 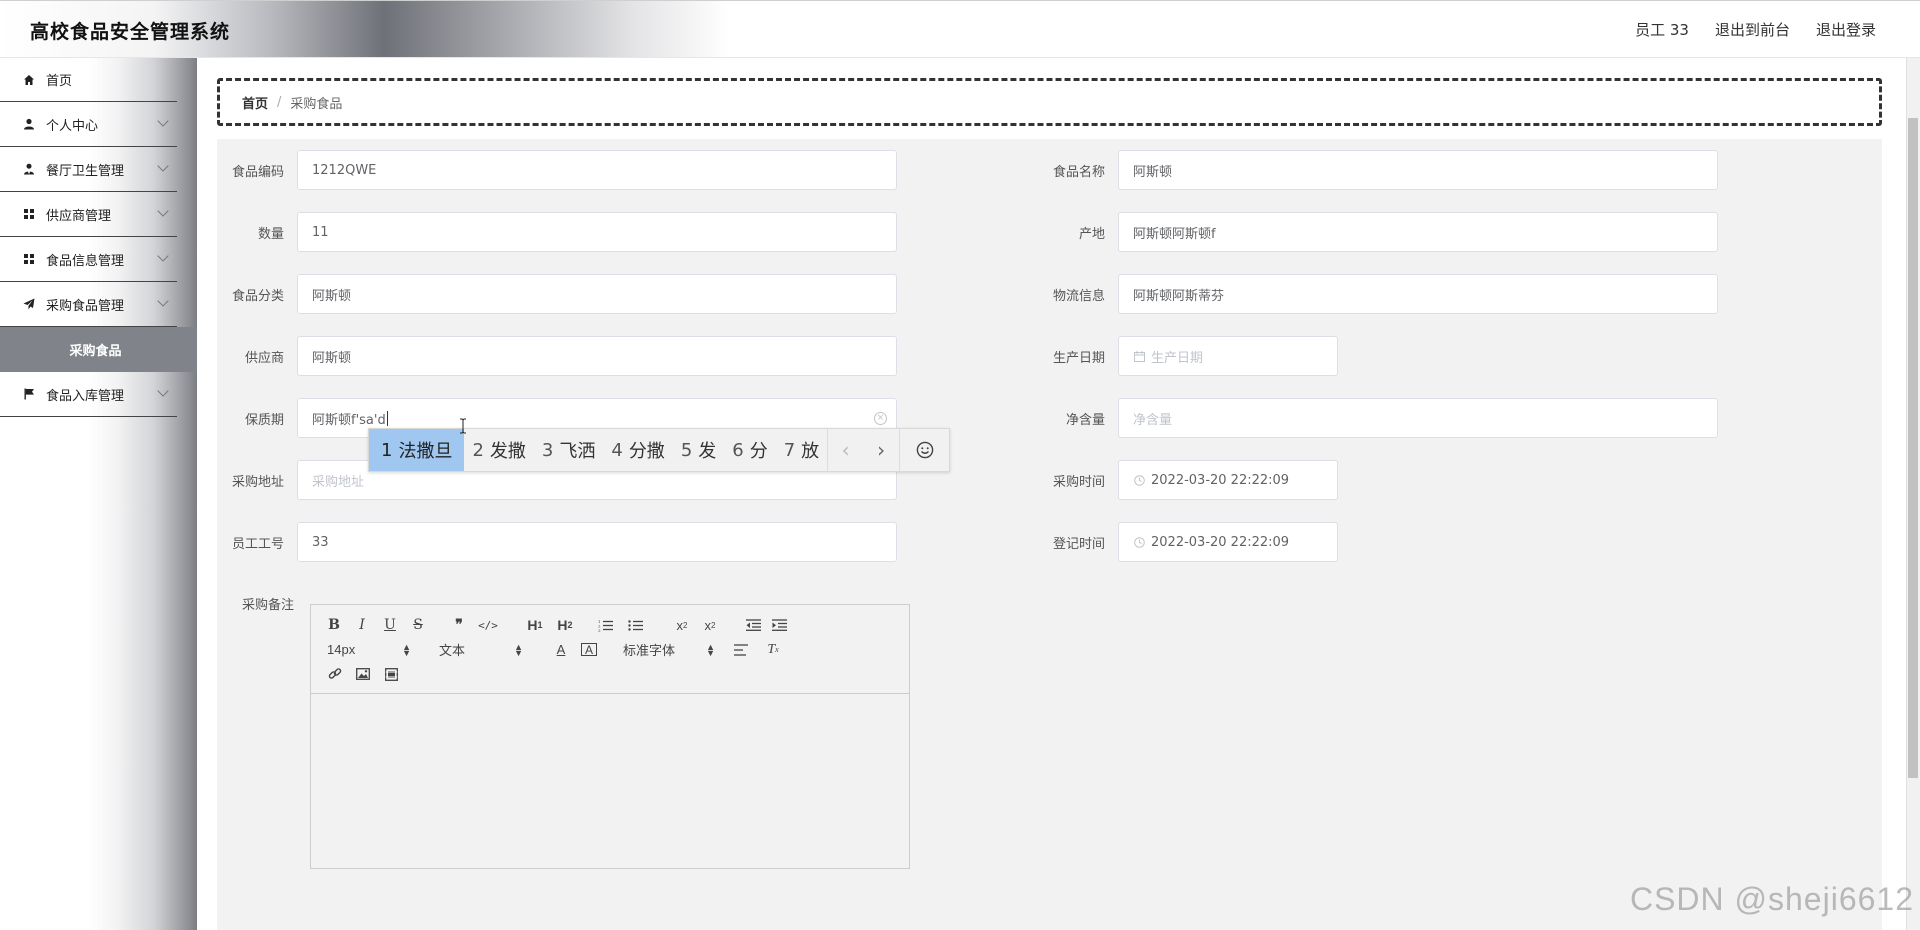 I want to click on code-block-icon: </>, so click(x=488, y=625).